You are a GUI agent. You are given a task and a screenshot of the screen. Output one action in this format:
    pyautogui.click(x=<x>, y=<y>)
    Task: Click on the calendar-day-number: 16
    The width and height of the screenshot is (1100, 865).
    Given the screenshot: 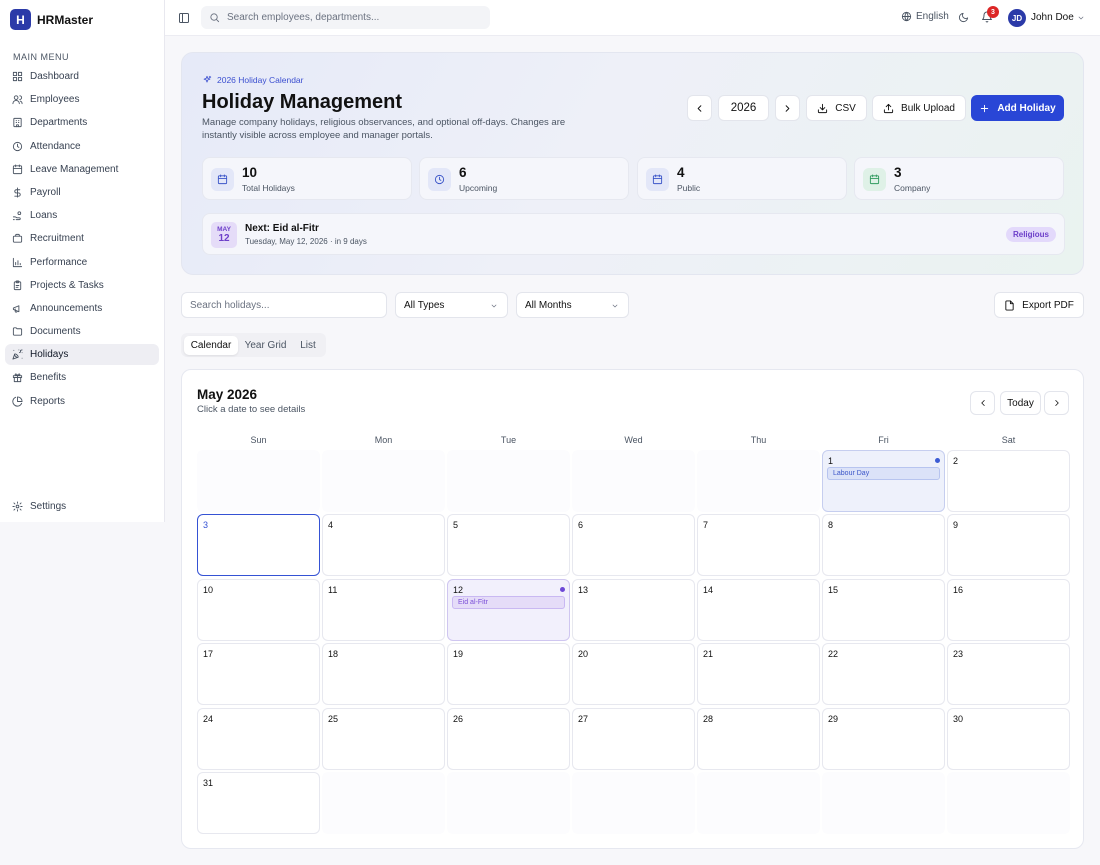 What is the action you would take?
    pyautogui.click(x=958, y=589)
    